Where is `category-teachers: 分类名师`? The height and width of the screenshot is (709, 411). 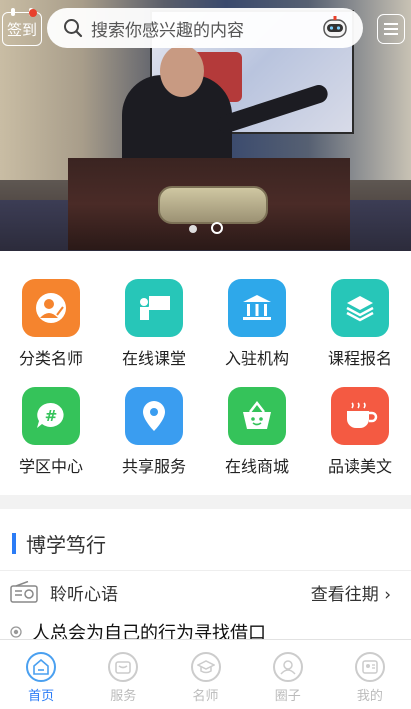
category-teachers: 分类名师 is located at coordinates (51, 334).